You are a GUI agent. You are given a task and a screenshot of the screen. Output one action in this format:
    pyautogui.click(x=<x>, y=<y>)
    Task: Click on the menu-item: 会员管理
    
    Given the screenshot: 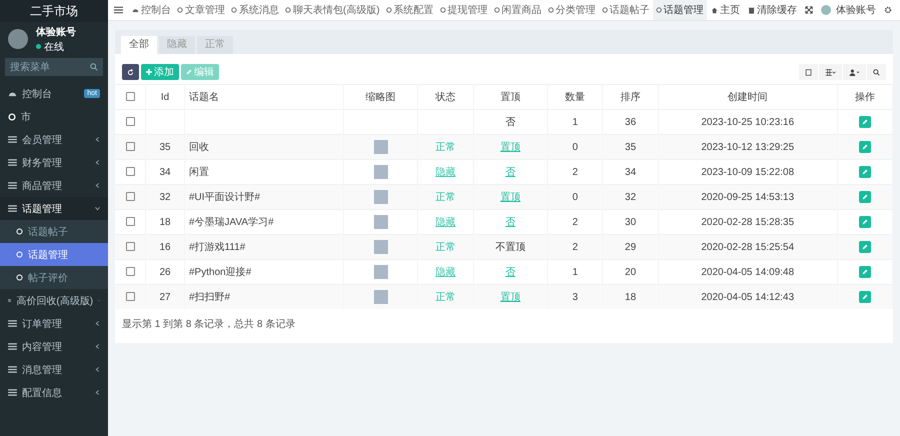 What is the action you would take?
    pyautogui.click(x=54, y=139)
    